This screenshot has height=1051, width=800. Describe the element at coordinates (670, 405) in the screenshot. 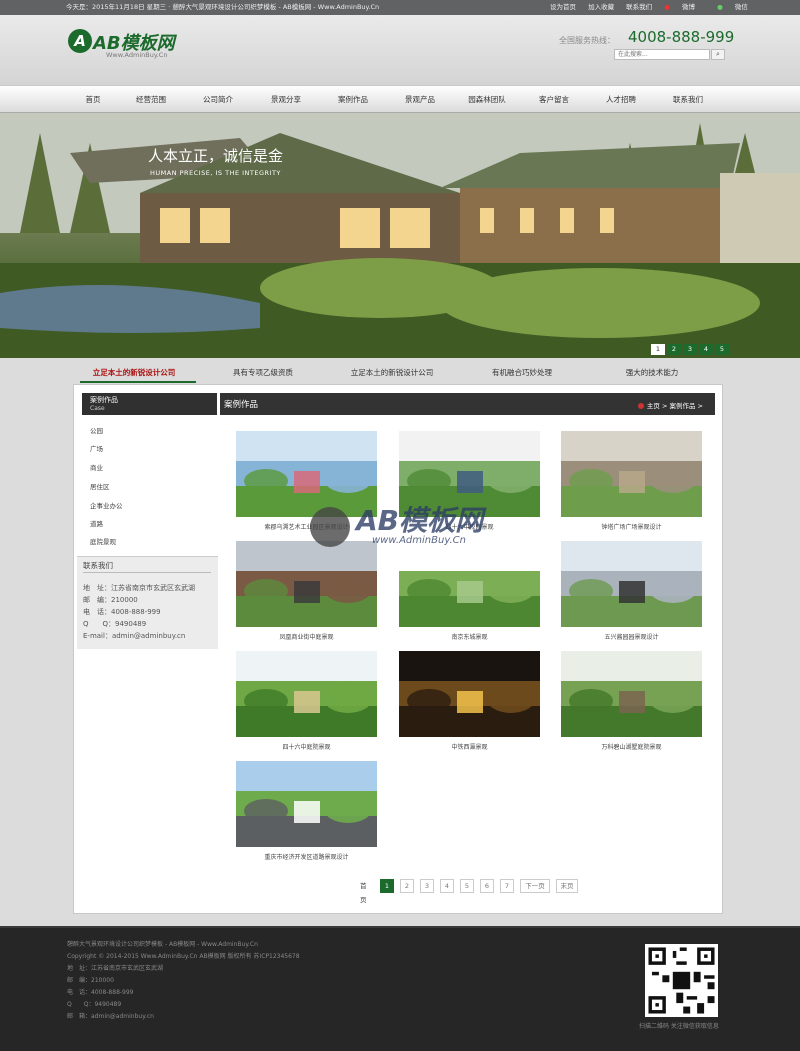

I see `breadcrumb: 主页 > 案例作品 >` at that location.